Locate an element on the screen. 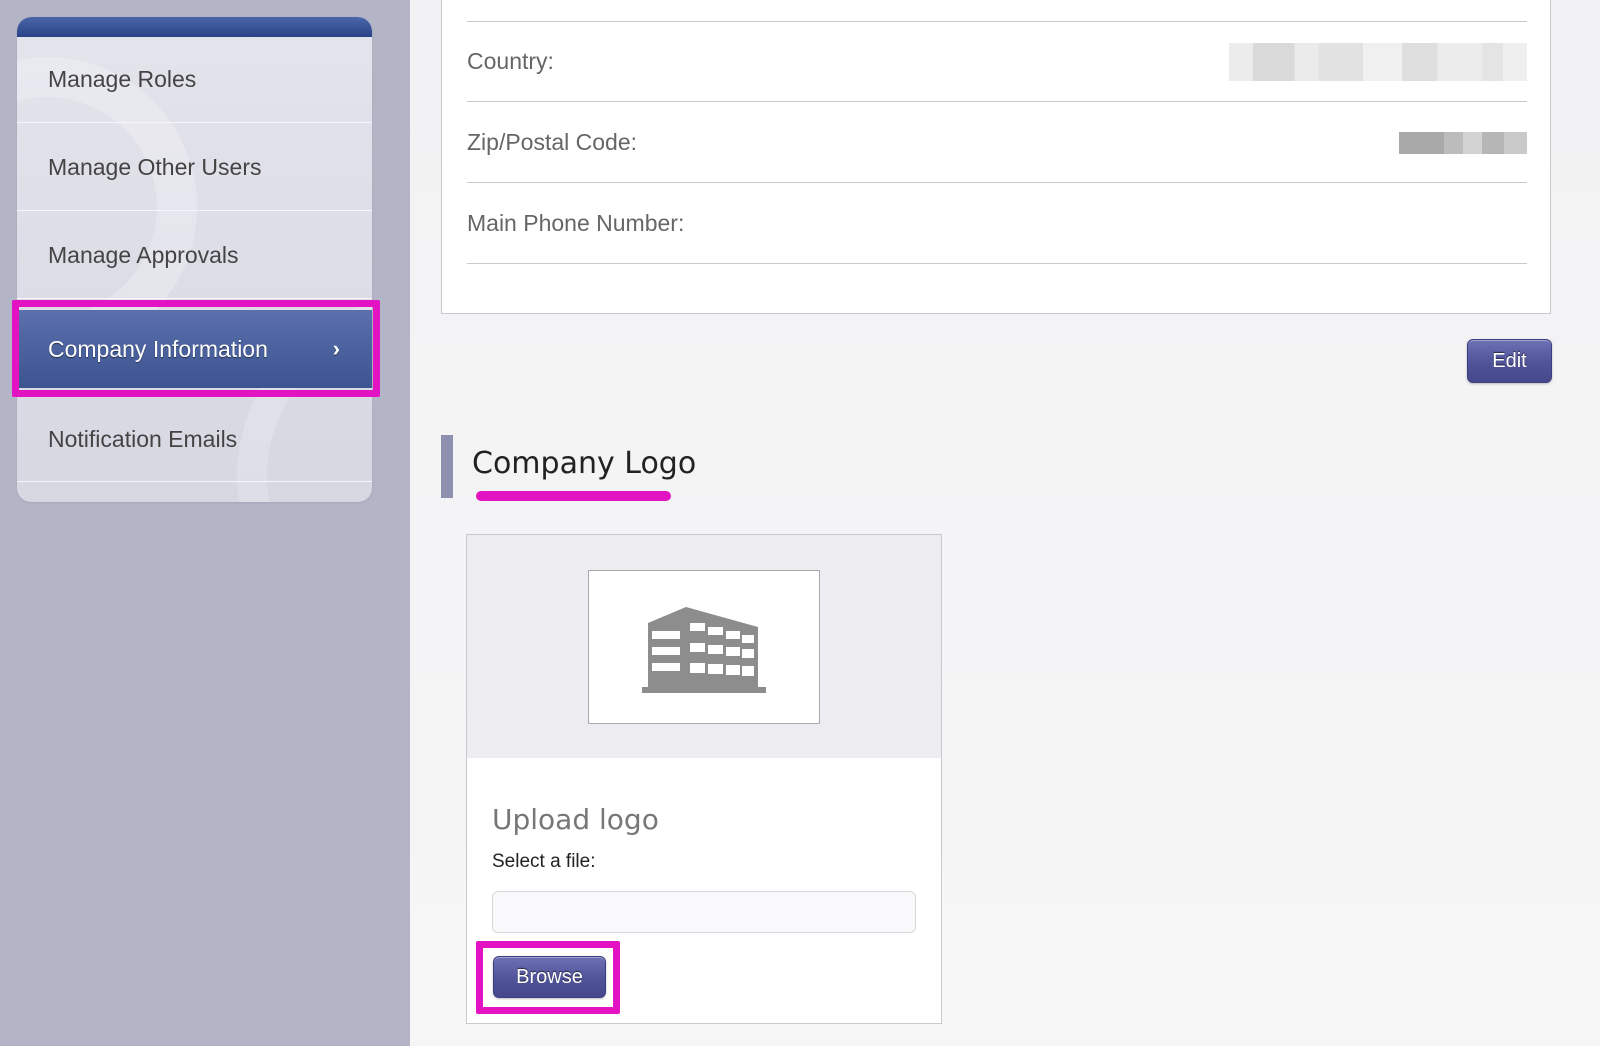 The width and height of the screenshot is (1600, 1046). info-row is located at coordinates (997, 11).